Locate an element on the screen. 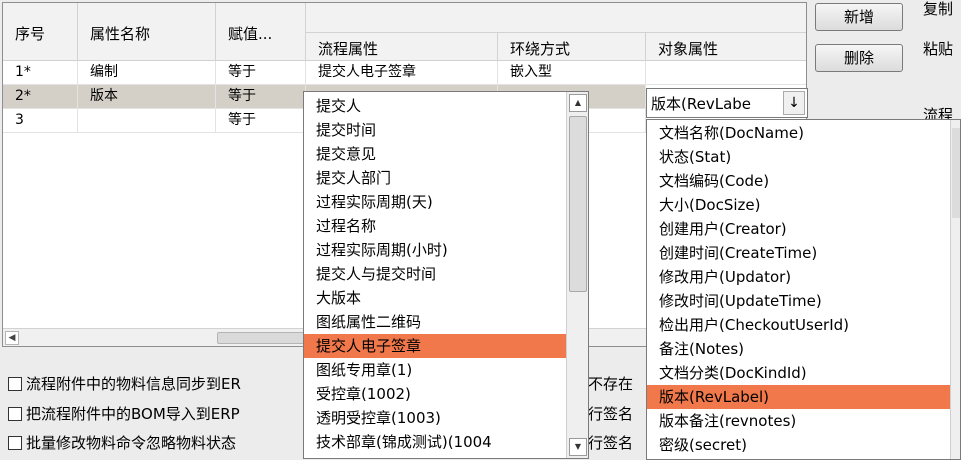 The image size is (961, 460). paste-label: 粘贴 is located at coordinates (938, 48).